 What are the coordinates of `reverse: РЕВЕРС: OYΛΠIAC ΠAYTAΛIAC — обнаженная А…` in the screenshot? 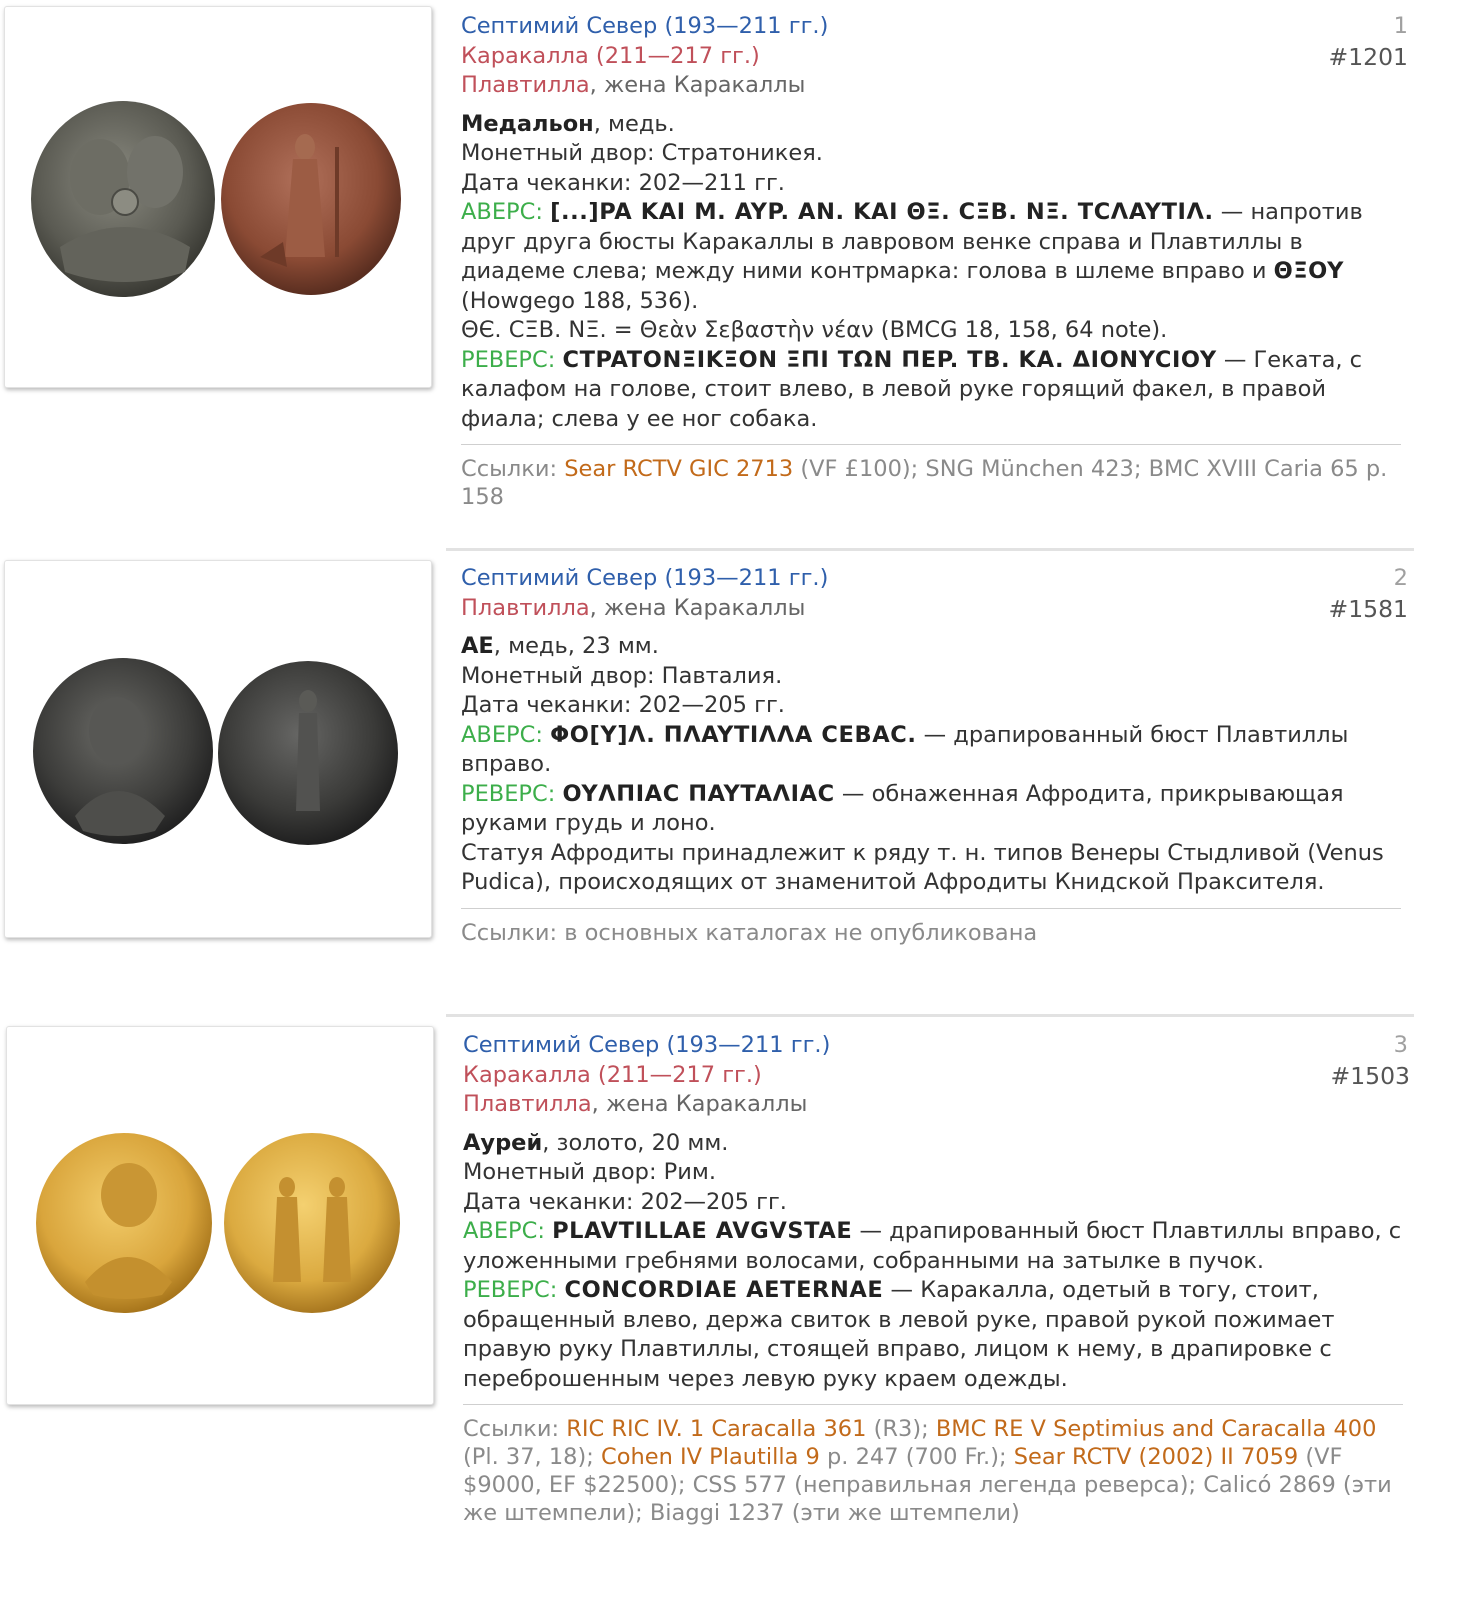 It's located at (936, 809).